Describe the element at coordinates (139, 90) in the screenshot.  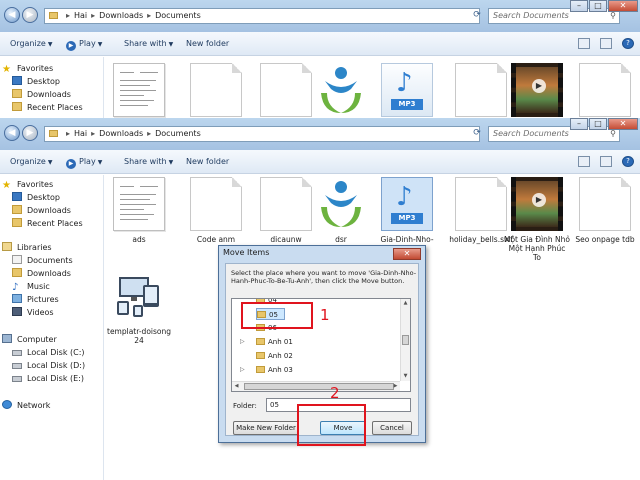
I see `document-thumbnail` at that location.